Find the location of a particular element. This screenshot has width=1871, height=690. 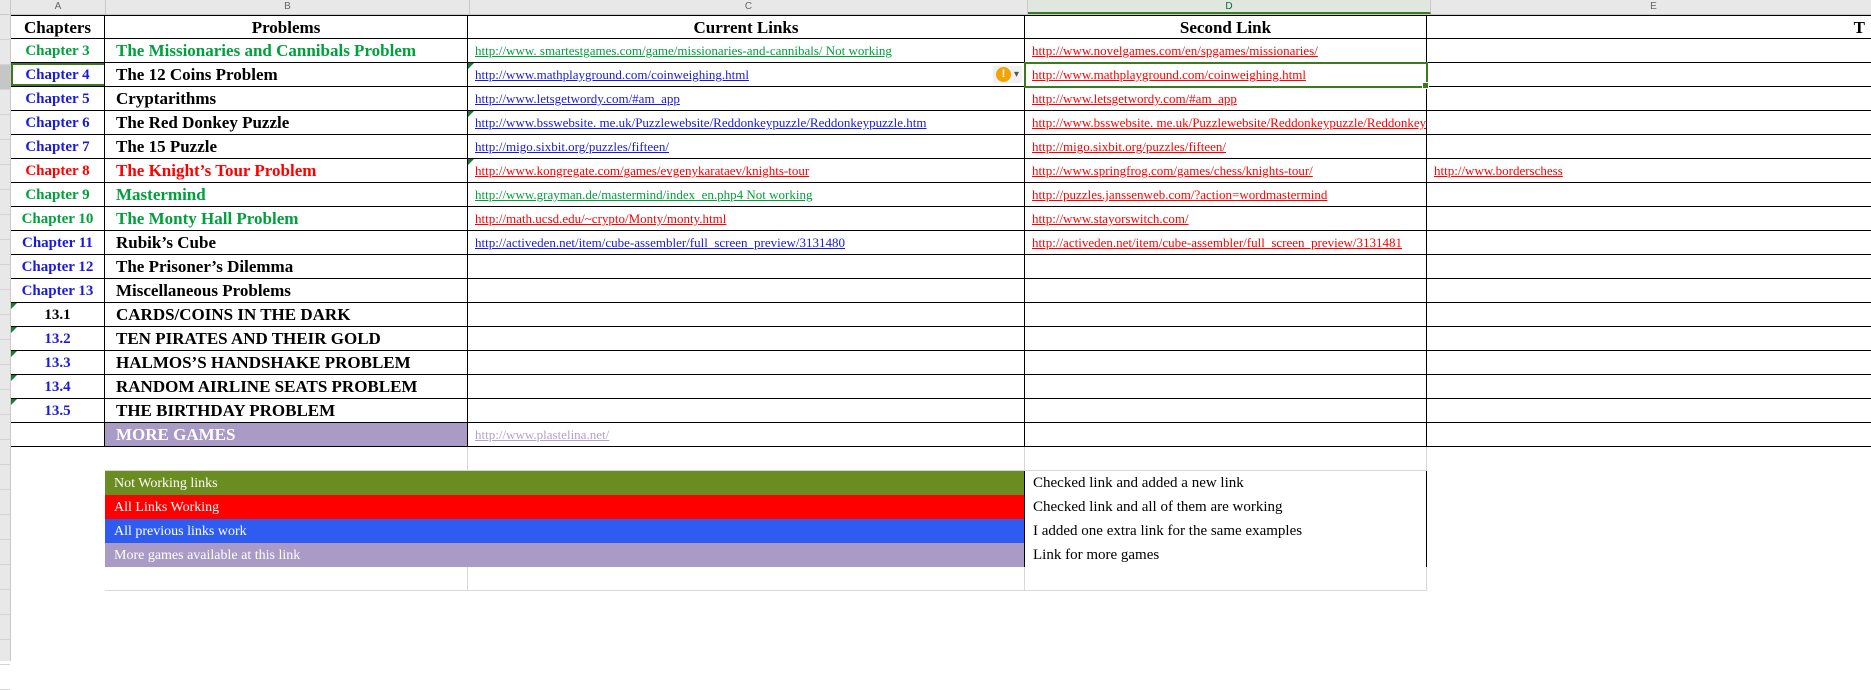

cell-chapter: Chapter 12 is located at coordinates (58, 267).